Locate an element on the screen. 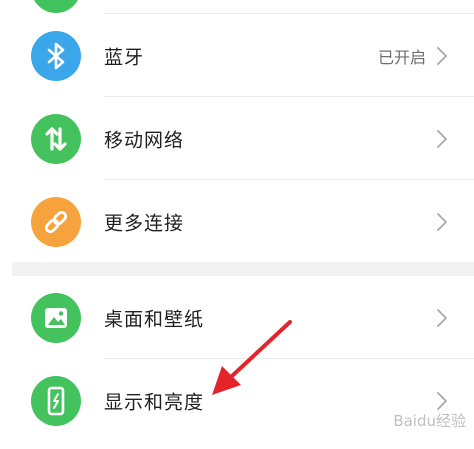 This screenshot has width=474, height=449. section-separator is located at coordinates (243, 269).